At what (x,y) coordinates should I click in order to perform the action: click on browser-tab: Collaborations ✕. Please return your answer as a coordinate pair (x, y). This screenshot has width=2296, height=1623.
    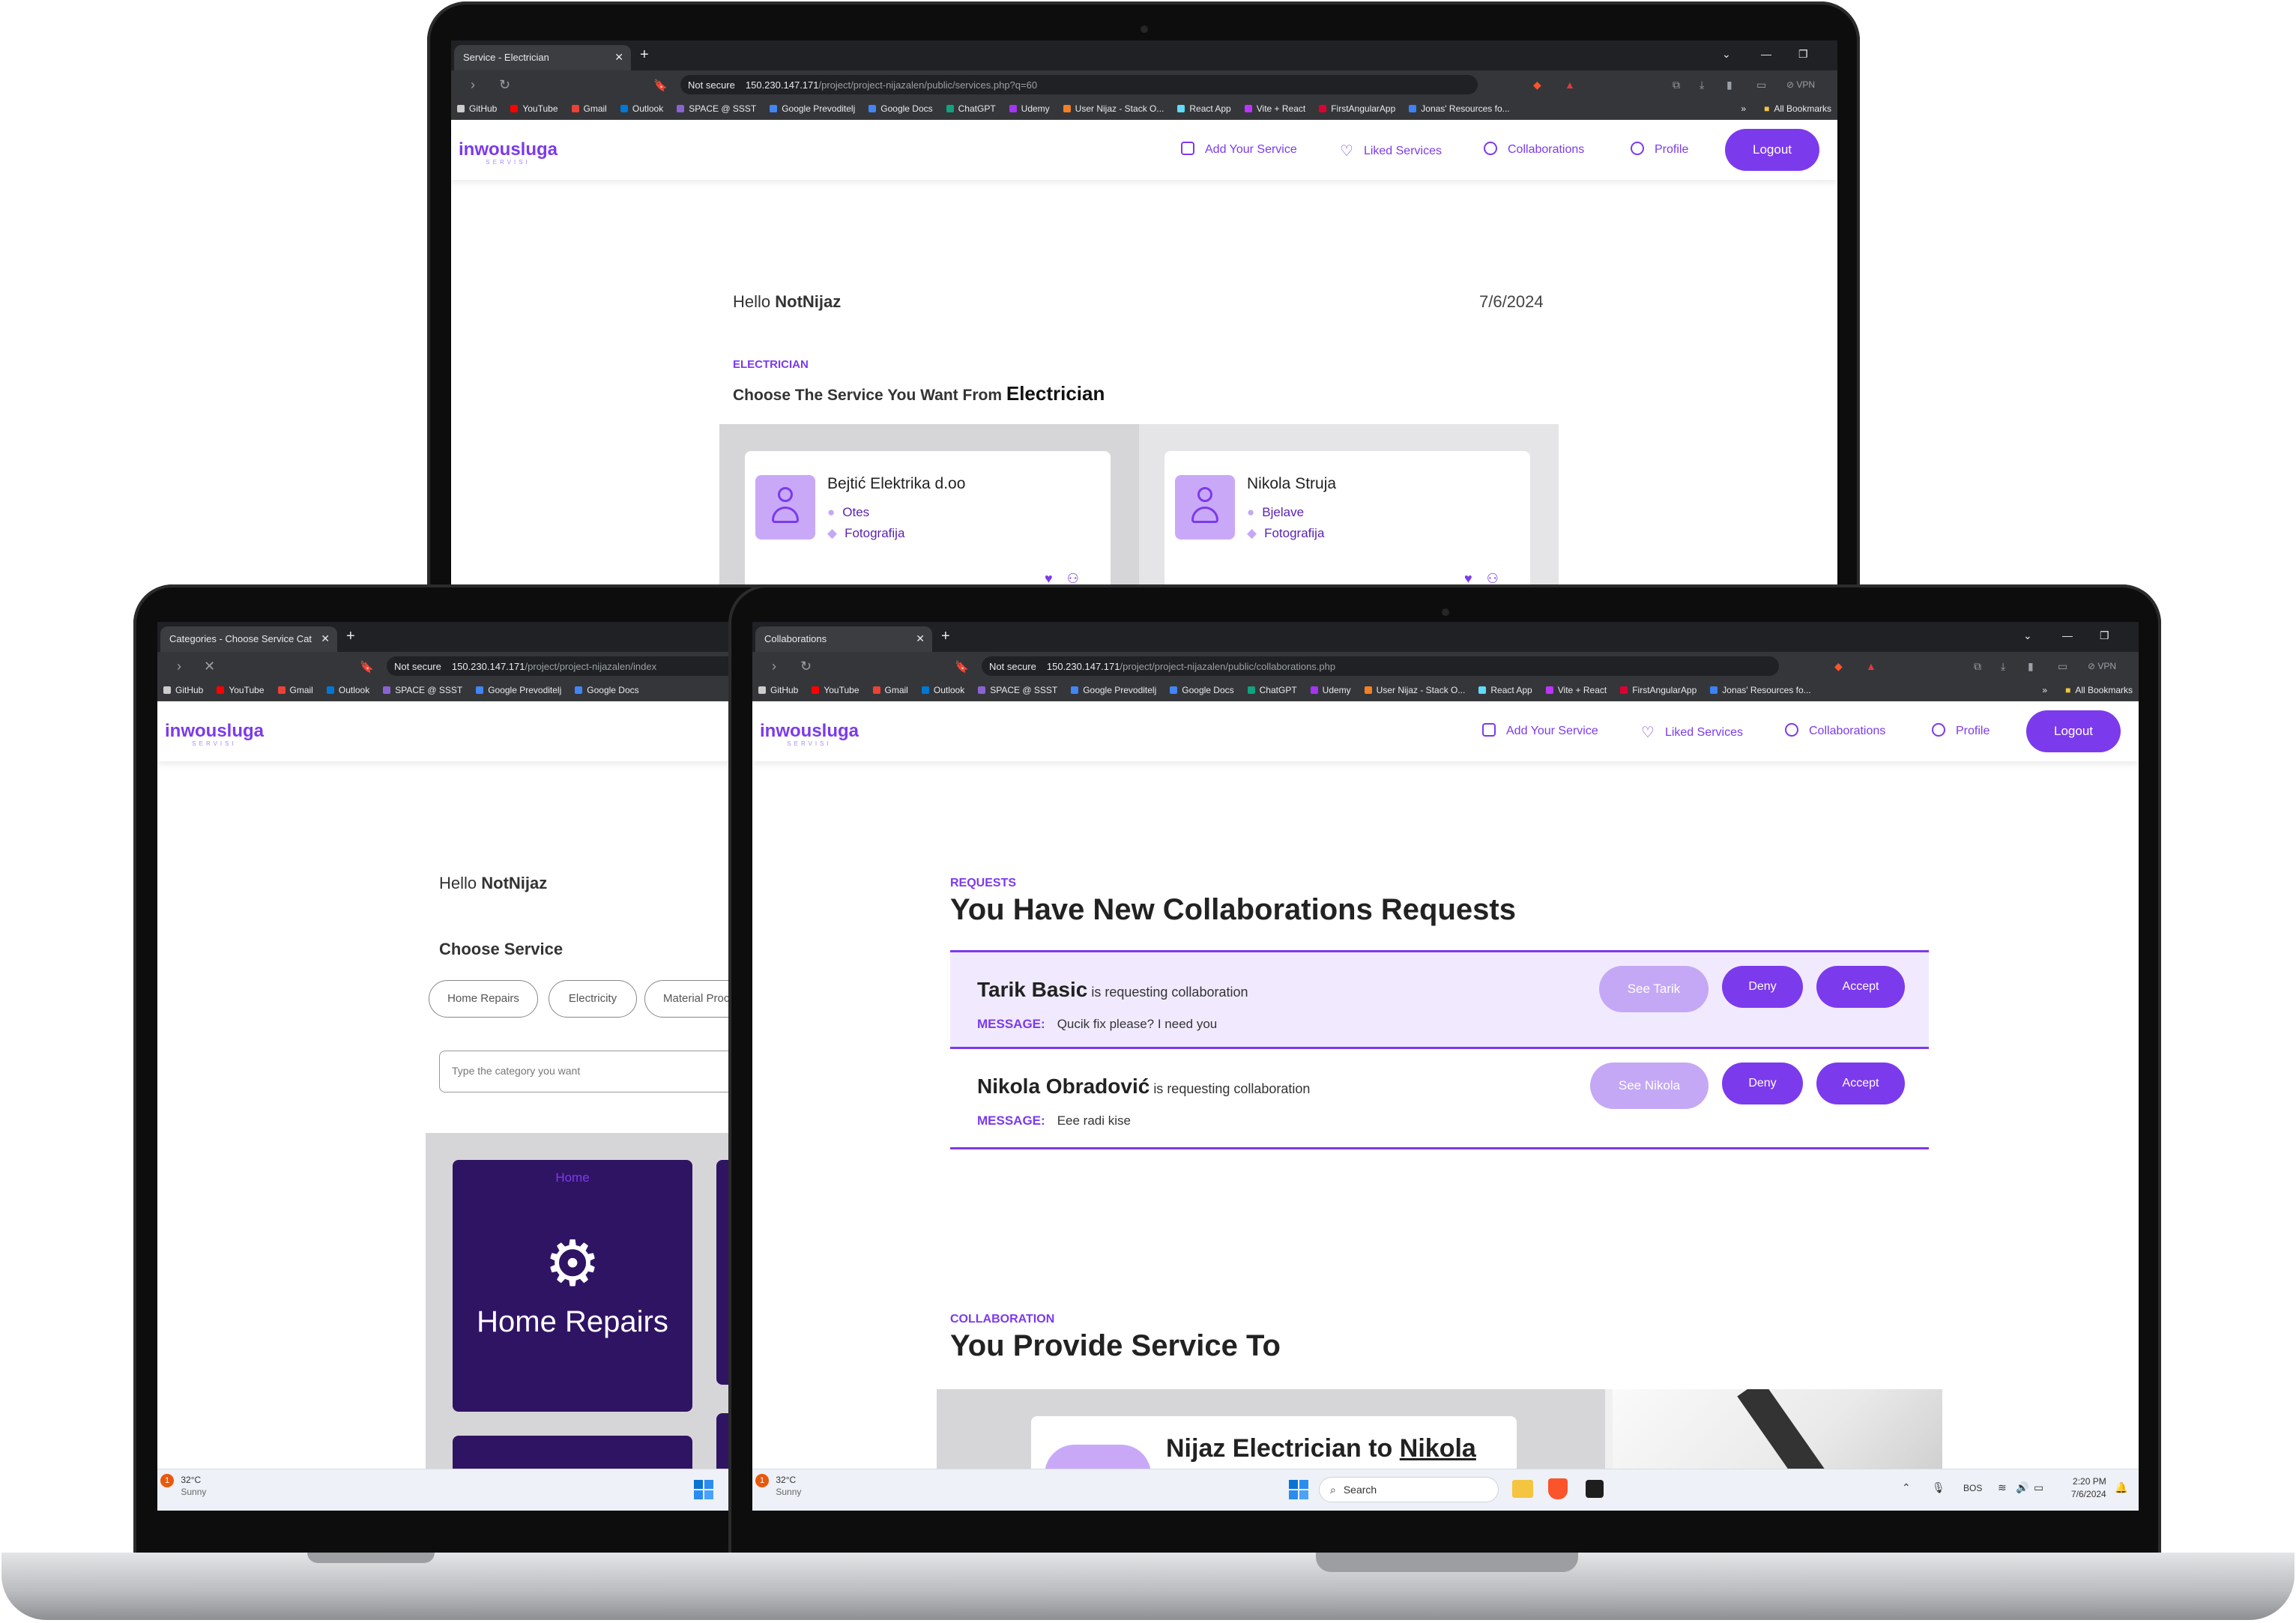
    Looking at the image, I should click on (843, 639).